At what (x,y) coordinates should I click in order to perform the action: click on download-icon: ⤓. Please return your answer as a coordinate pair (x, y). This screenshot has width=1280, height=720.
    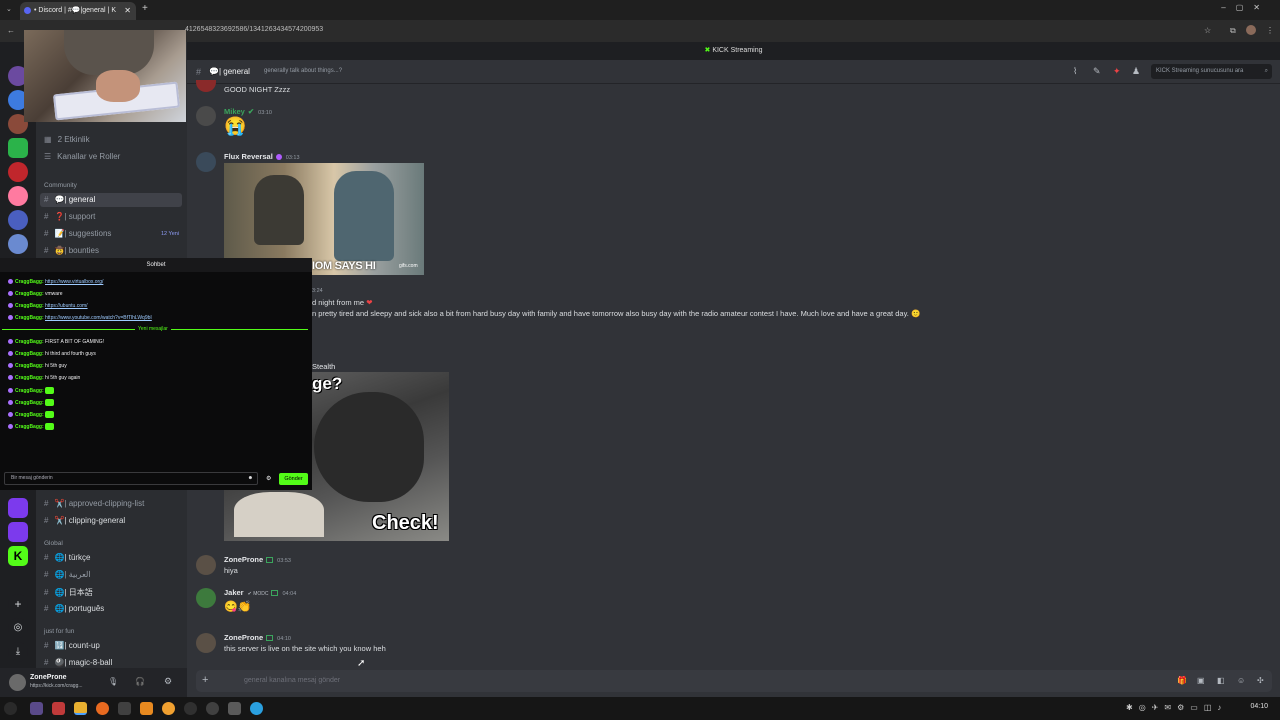
    Looking at the image, I should click on (18, 652).